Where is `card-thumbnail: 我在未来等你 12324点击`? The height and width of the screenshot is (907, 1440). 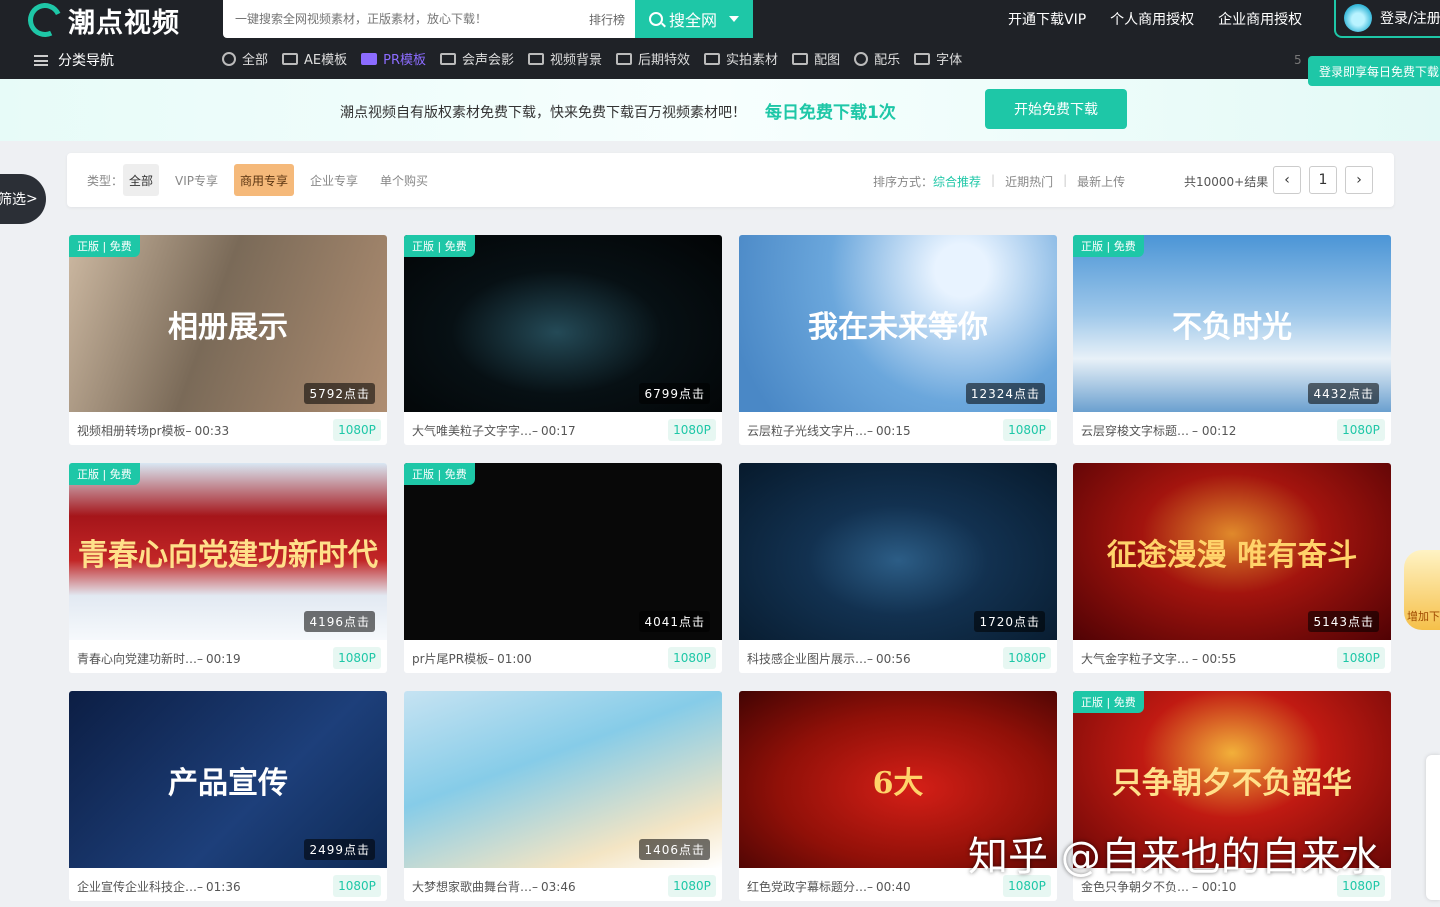
card-thumbnail: 我在未来等你 12324点击 is located at coordinates (898, 323).